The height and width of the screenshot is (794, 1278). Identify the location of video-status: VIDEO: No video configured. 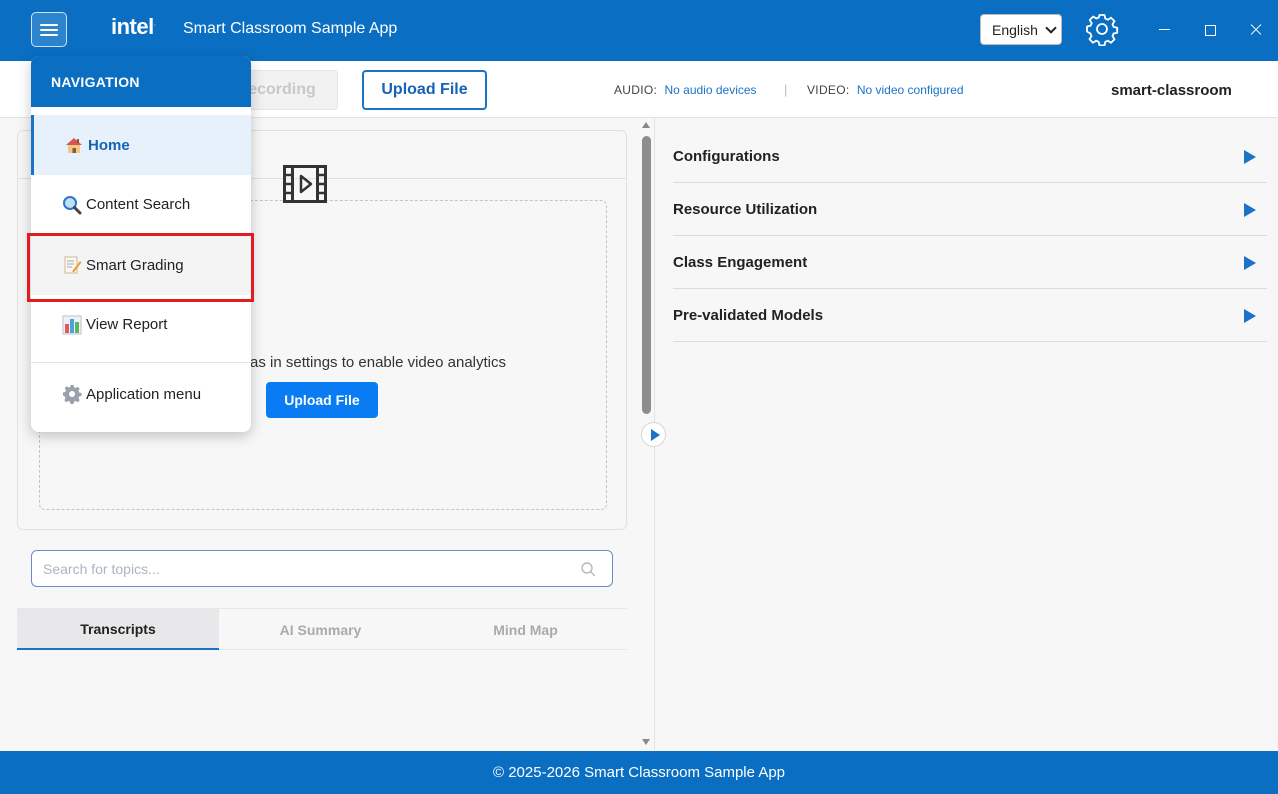
(885, 90).